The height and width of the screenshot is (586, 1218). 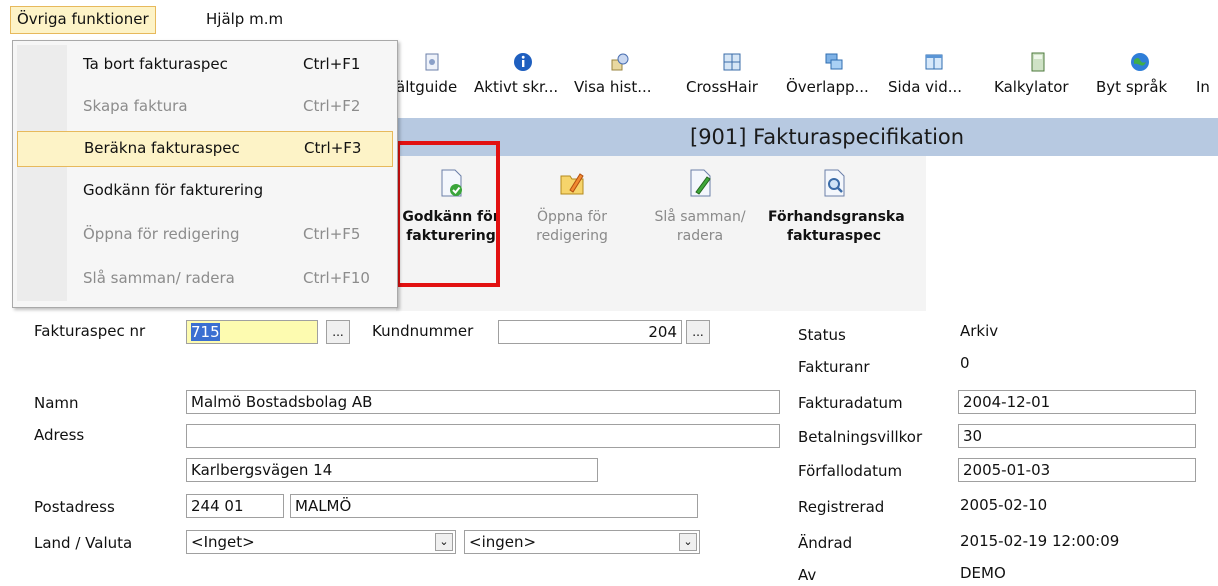 What do you see at coordinates (983, 573) in the screenshot?
I see `av-value: DEMO` at bounding box center [983, 573].